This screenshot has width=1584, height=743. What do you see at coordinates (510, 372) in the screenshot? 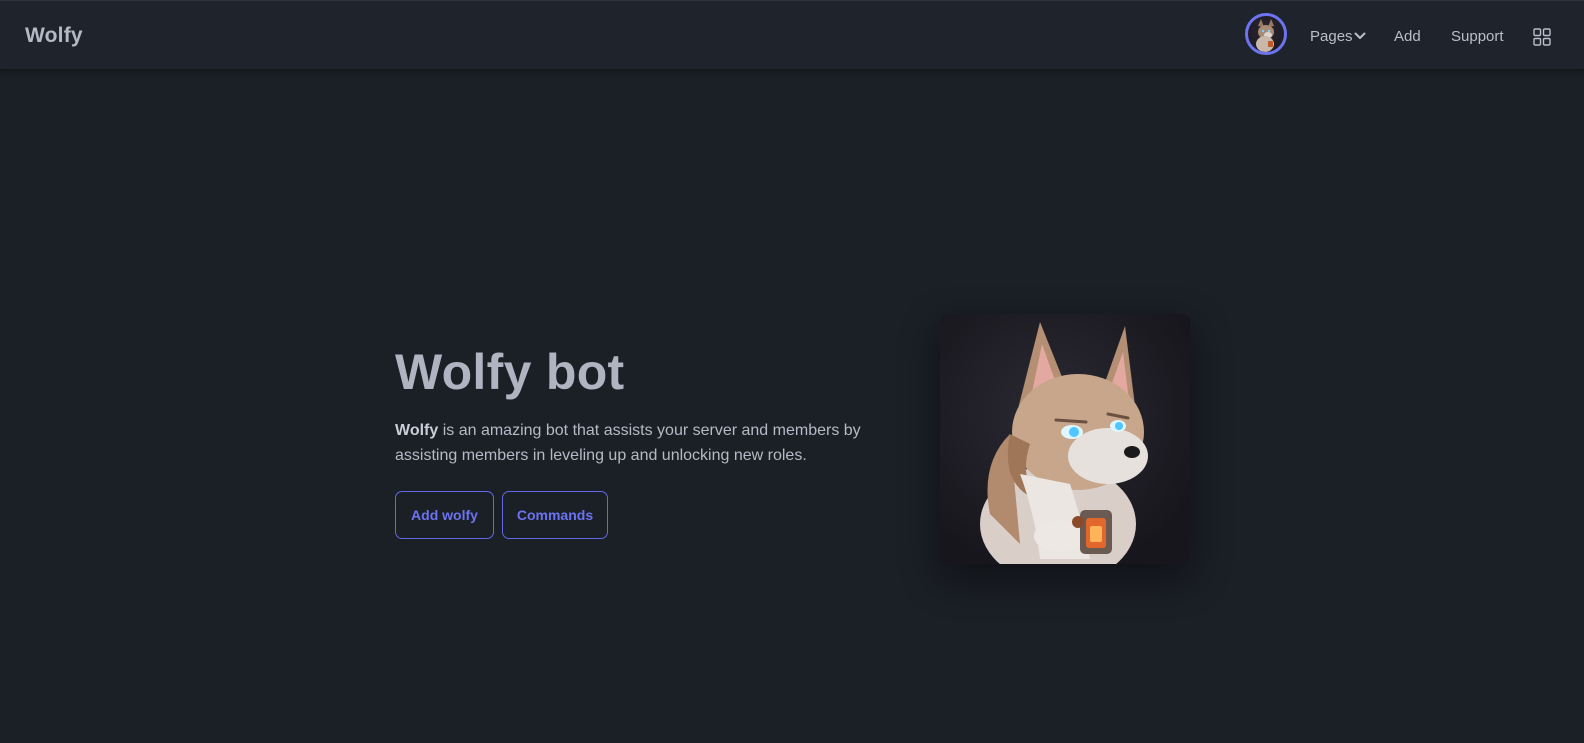
I see `hero-title: Wolfy bot` at bounding box center [510, 372].